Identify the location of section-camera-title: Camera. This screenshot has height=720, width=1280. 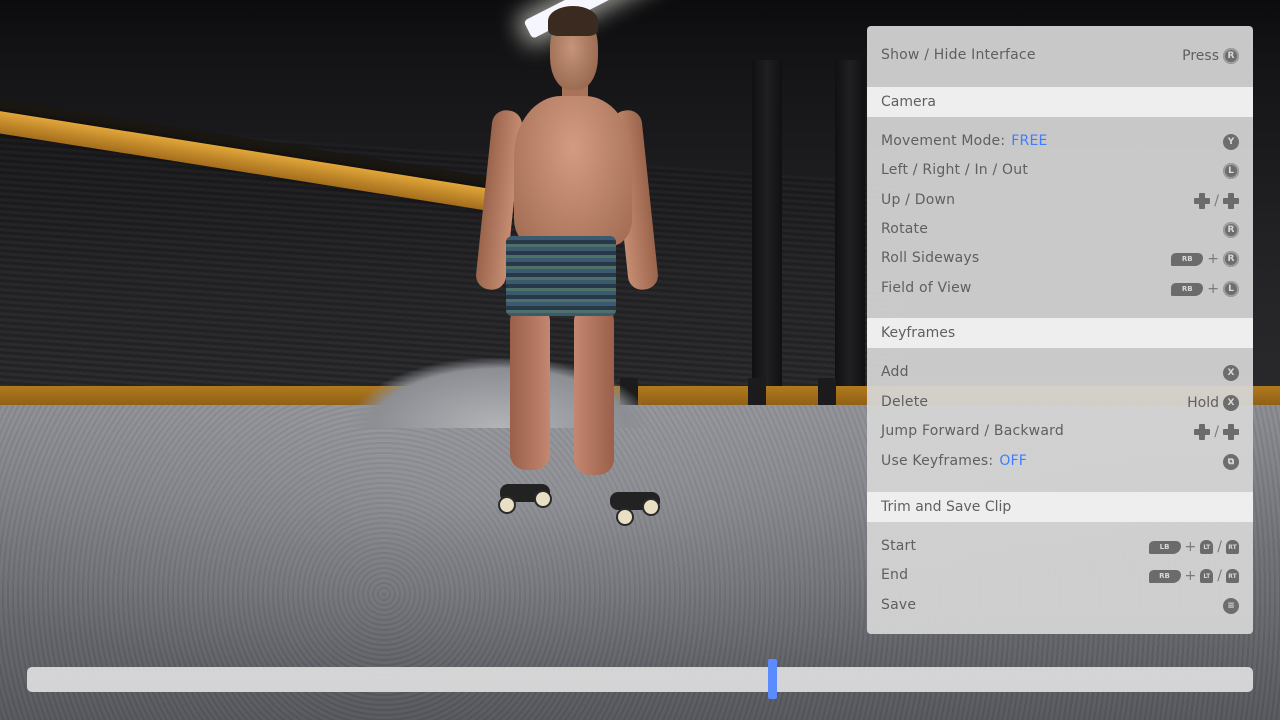
(908, 102).